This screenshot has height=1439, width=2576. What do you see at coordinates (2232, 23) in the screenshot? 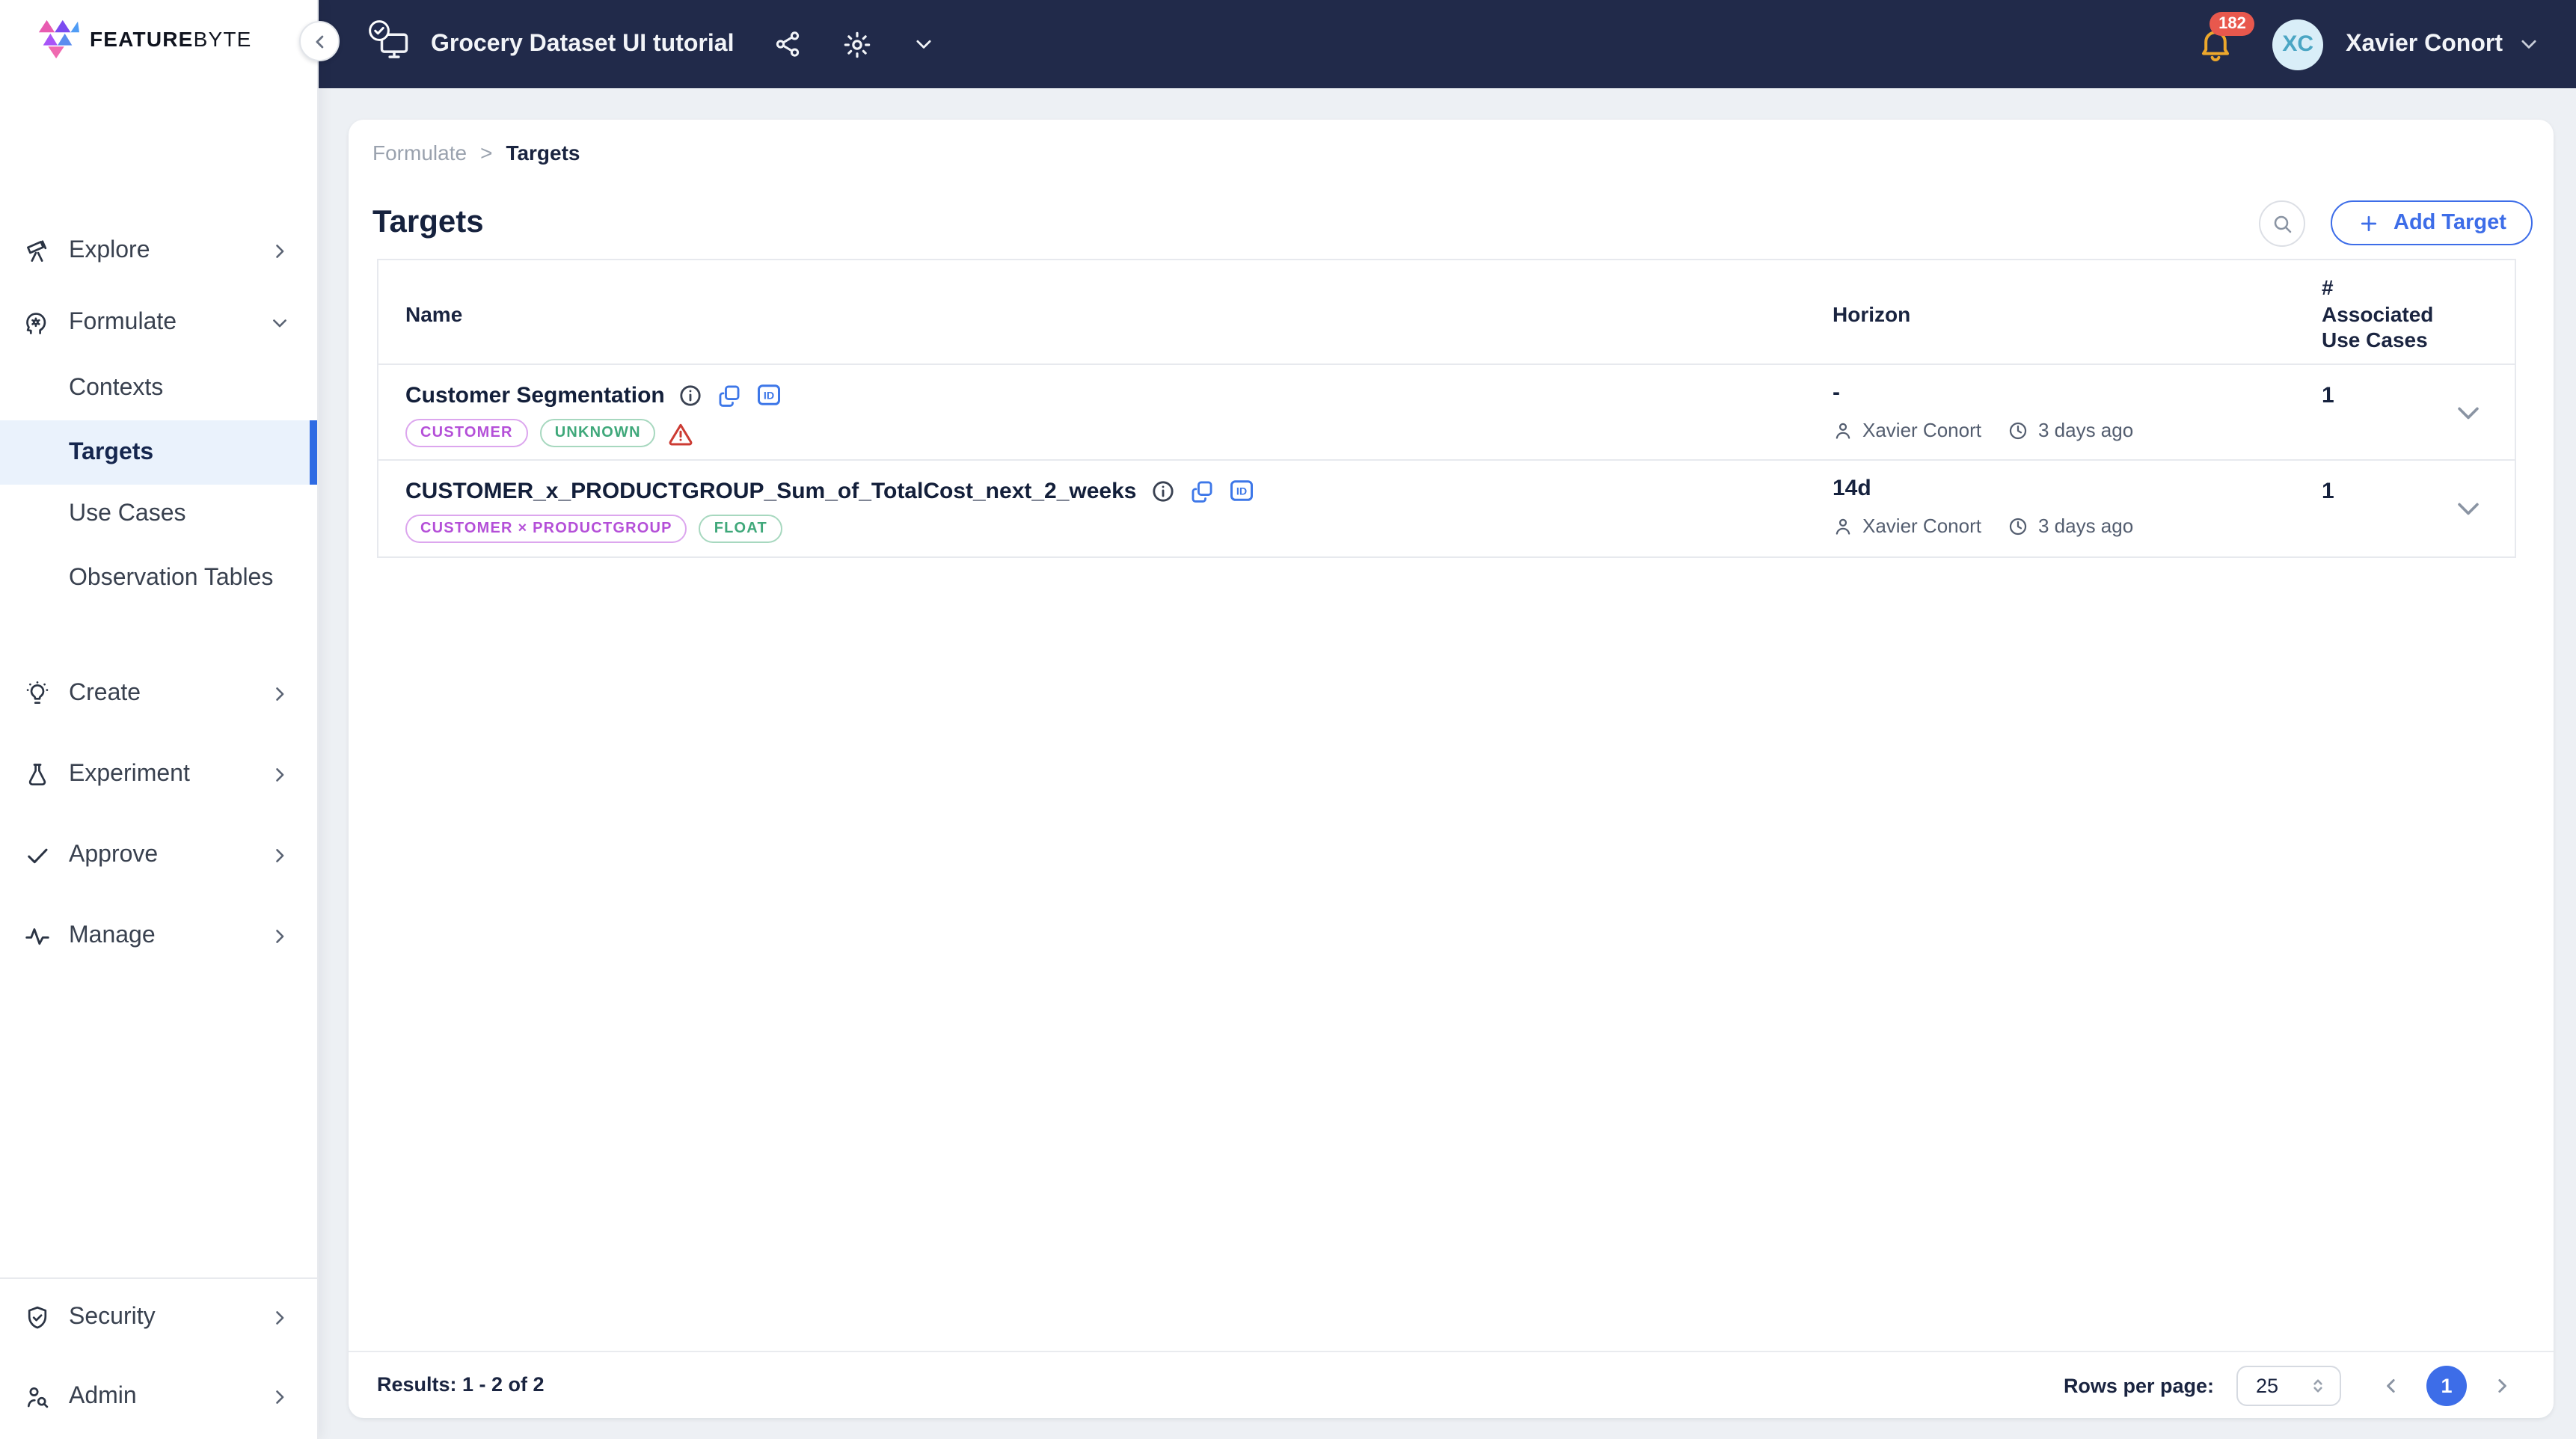
I see `notification-count-badge: 182` at bounding box center [2232, 23].